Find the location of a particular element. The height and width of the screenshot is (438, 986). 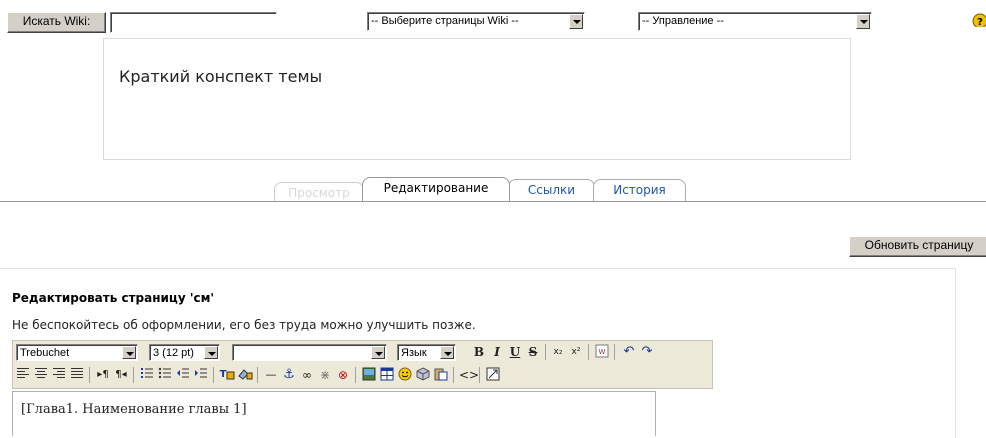

image-icon is located at coordinates (369, 375).